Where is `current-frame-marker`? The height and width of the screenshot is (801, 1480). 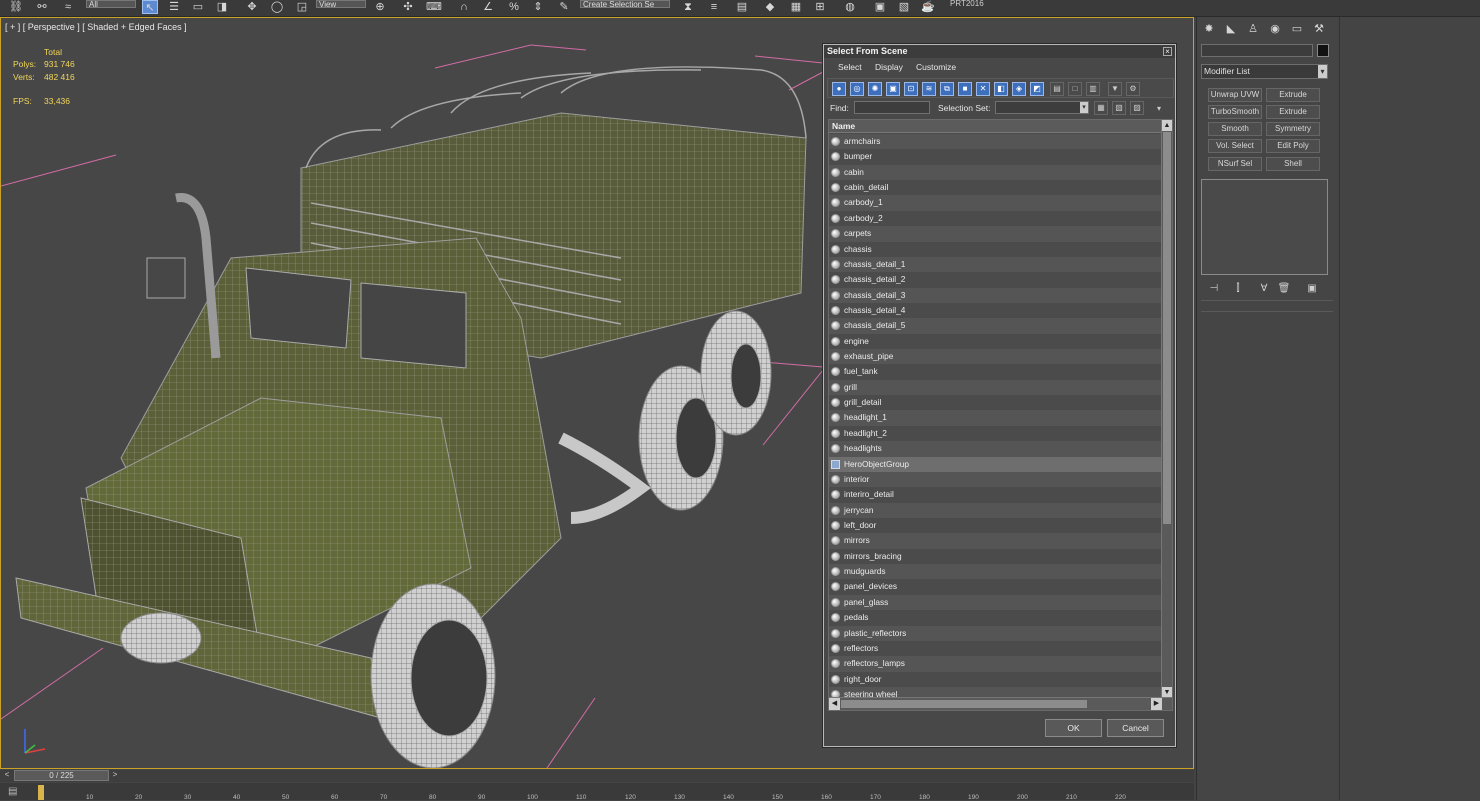
current-frame-marker is located at coordinates (41, 792).